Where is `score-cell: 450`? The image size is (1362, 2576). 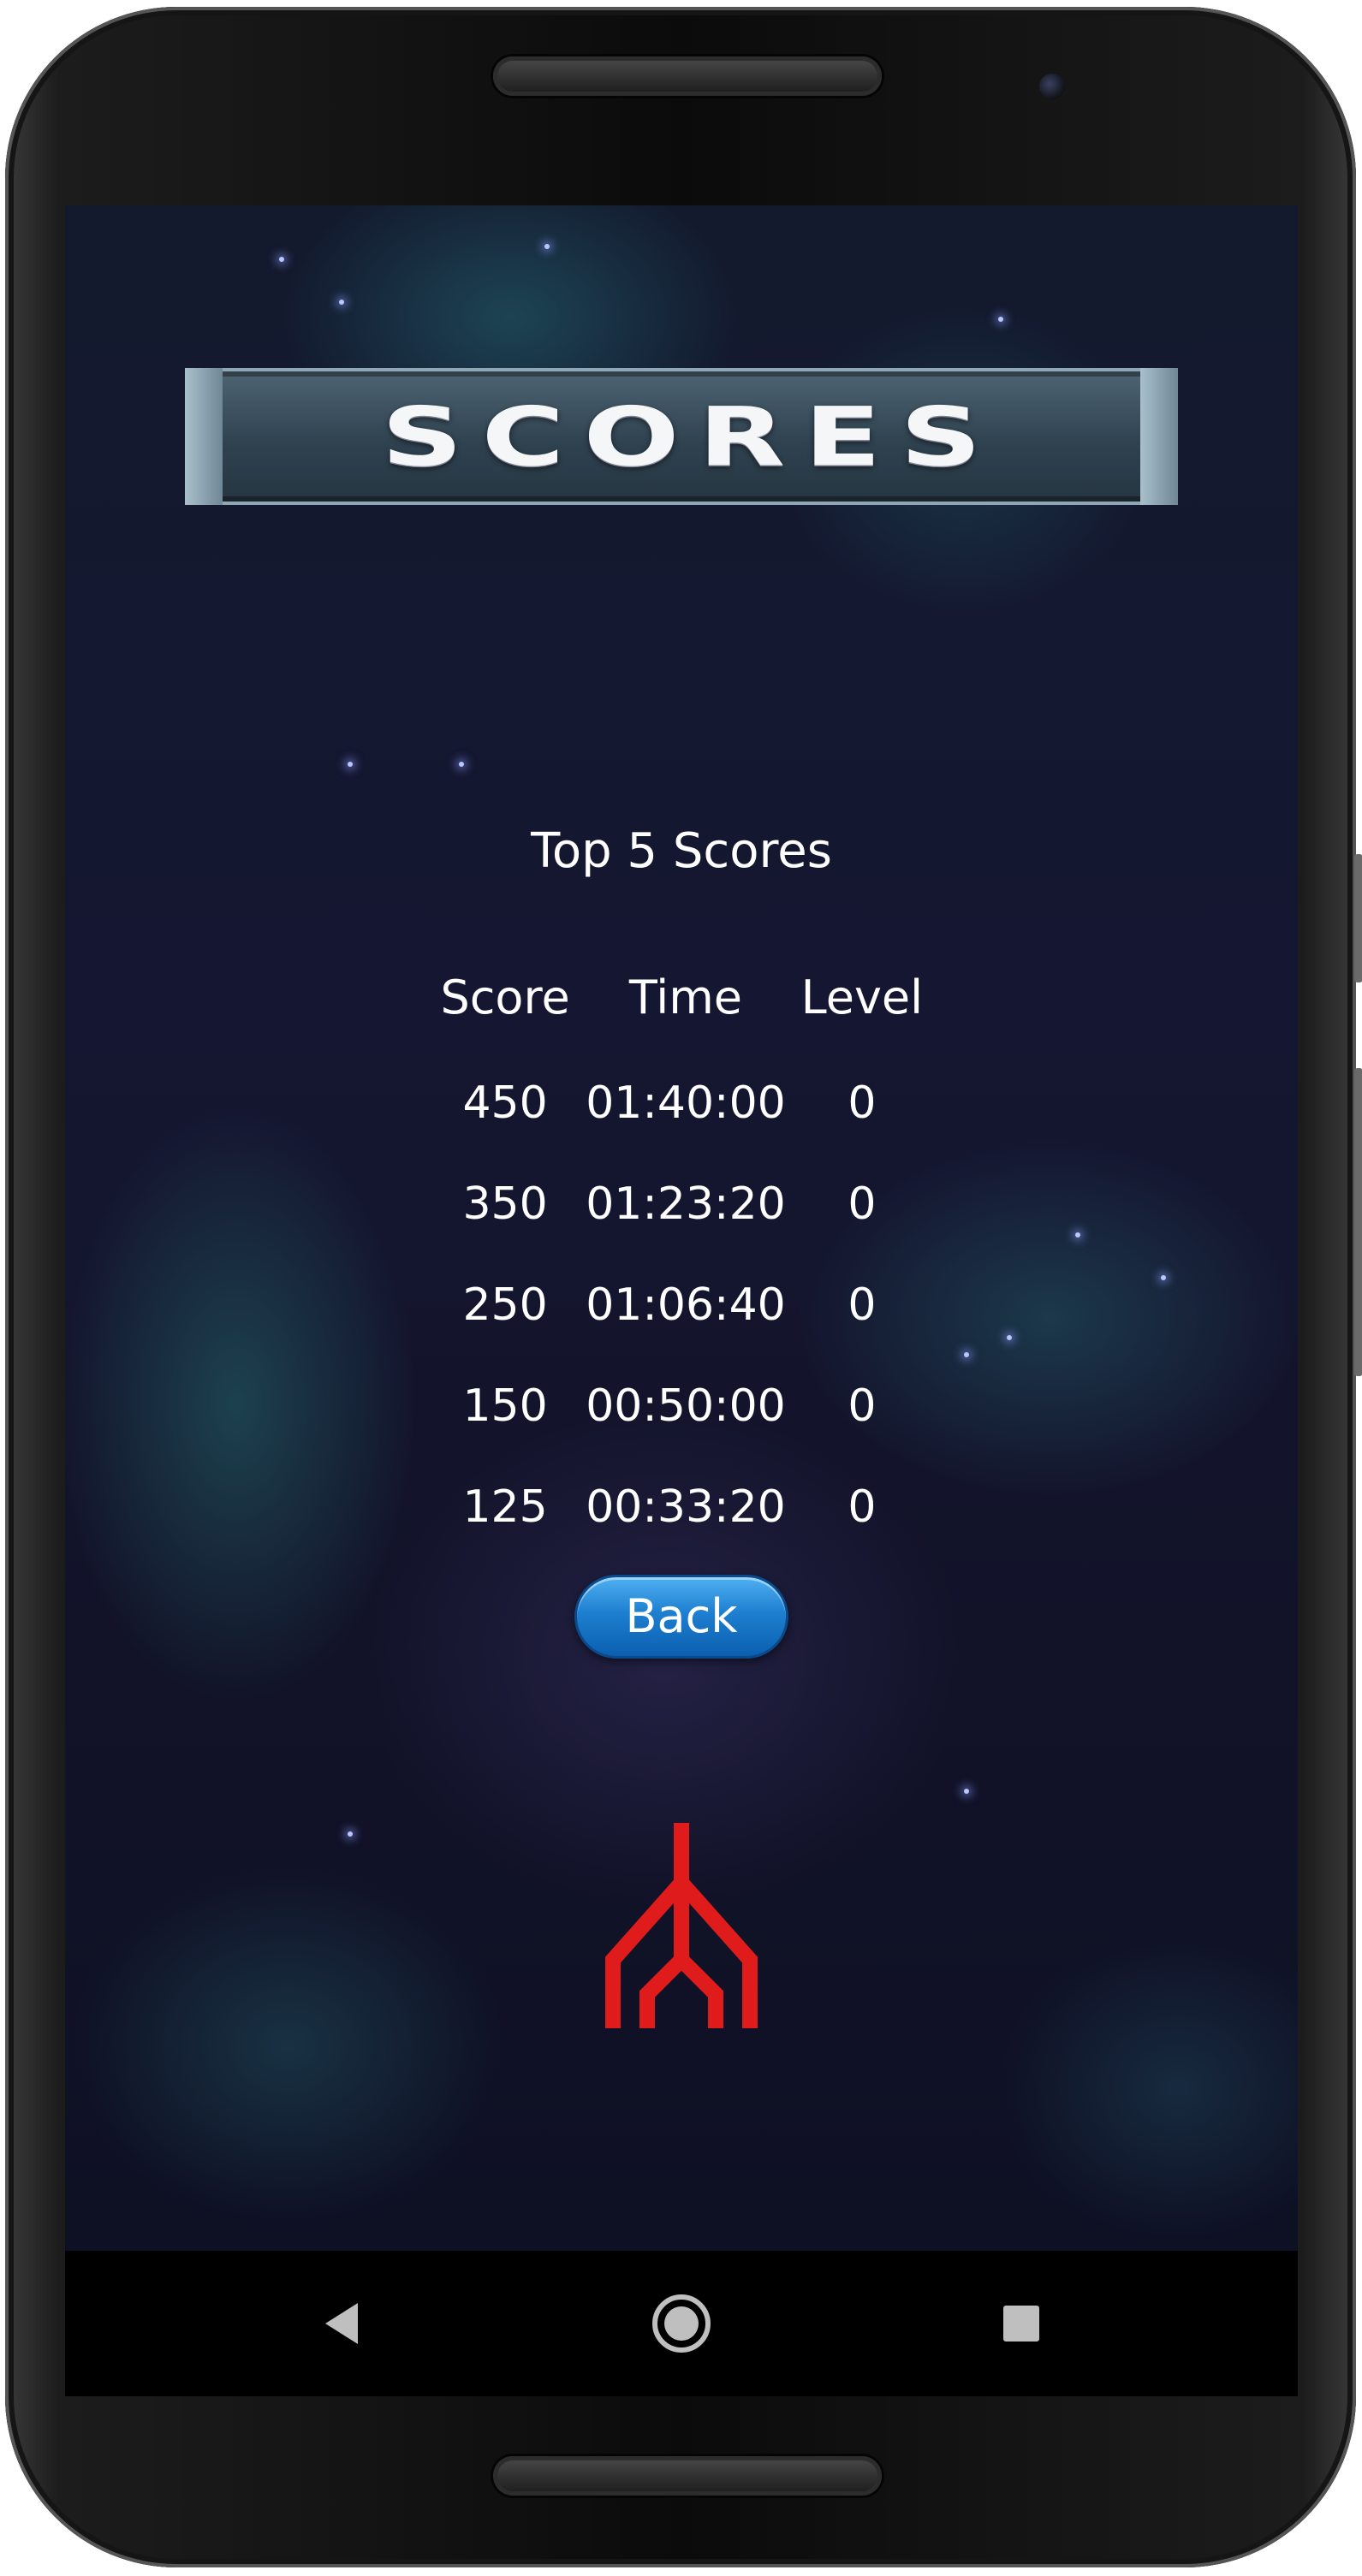
score-cell: 450 is located at coordinates (505, 1103).